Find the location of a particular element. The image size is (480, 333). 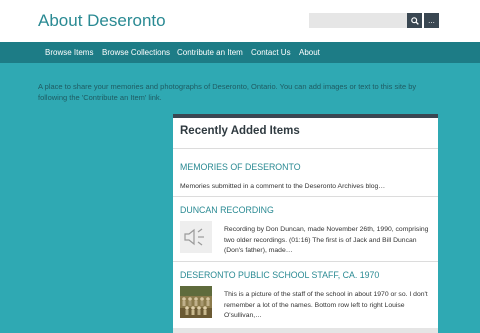

search-icon is located at coordinates (414, 20).